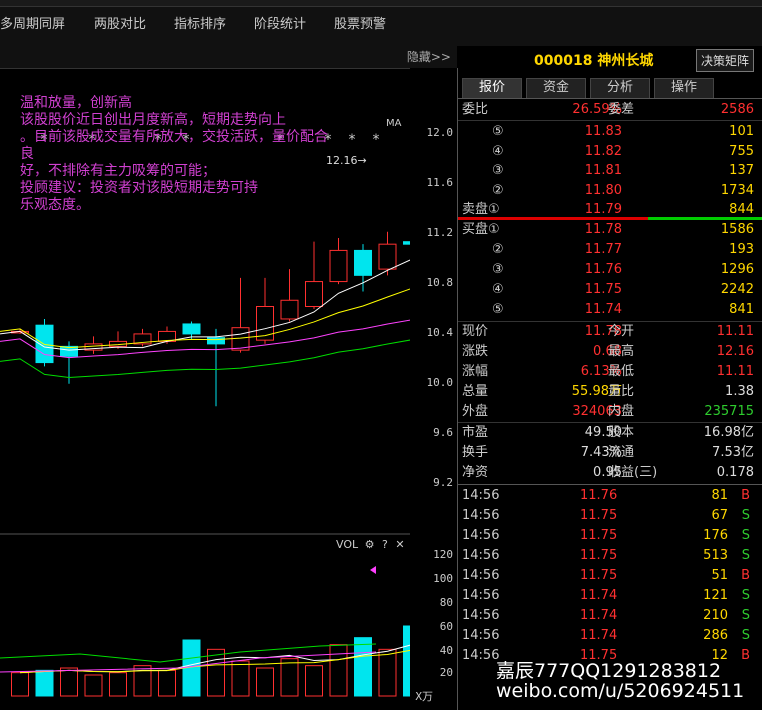  I want to click on price-tick: 9.6, so click(443, 432).